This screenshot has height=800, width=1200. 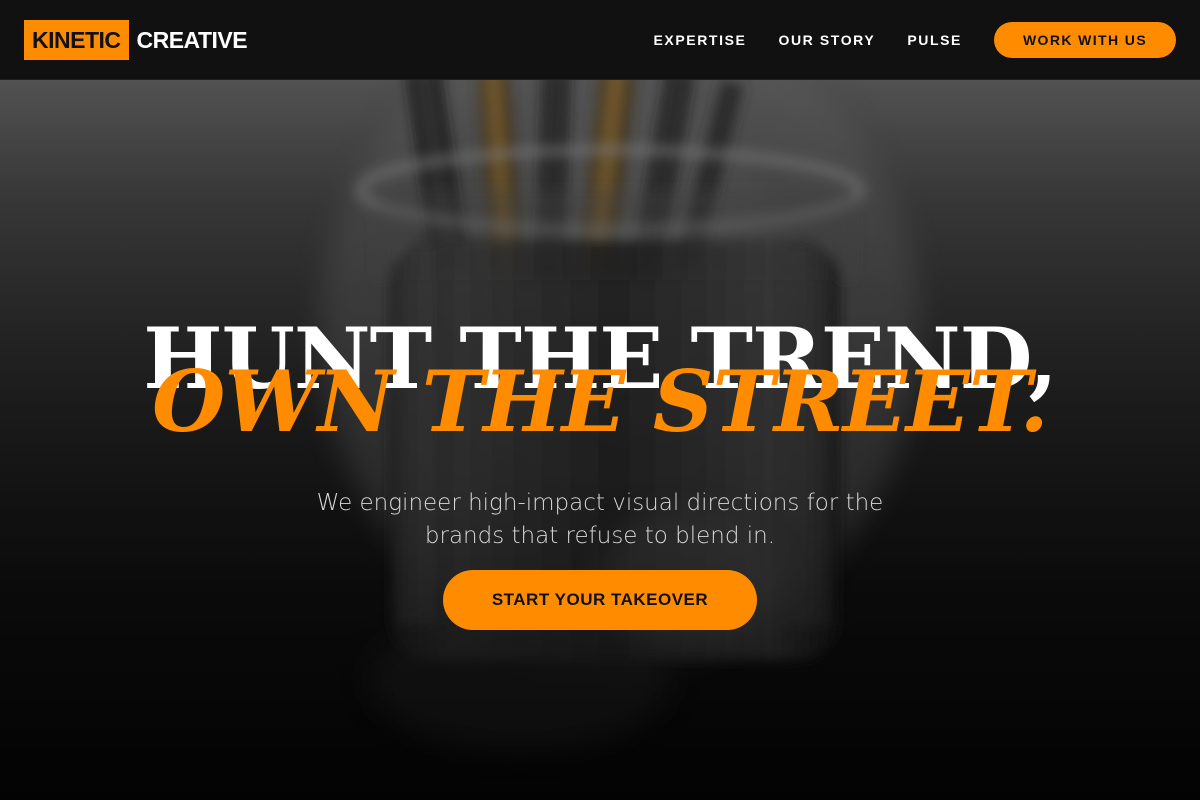 I want to click on nav-link-our-story: OUR STORY, so click(x=826, y=40).